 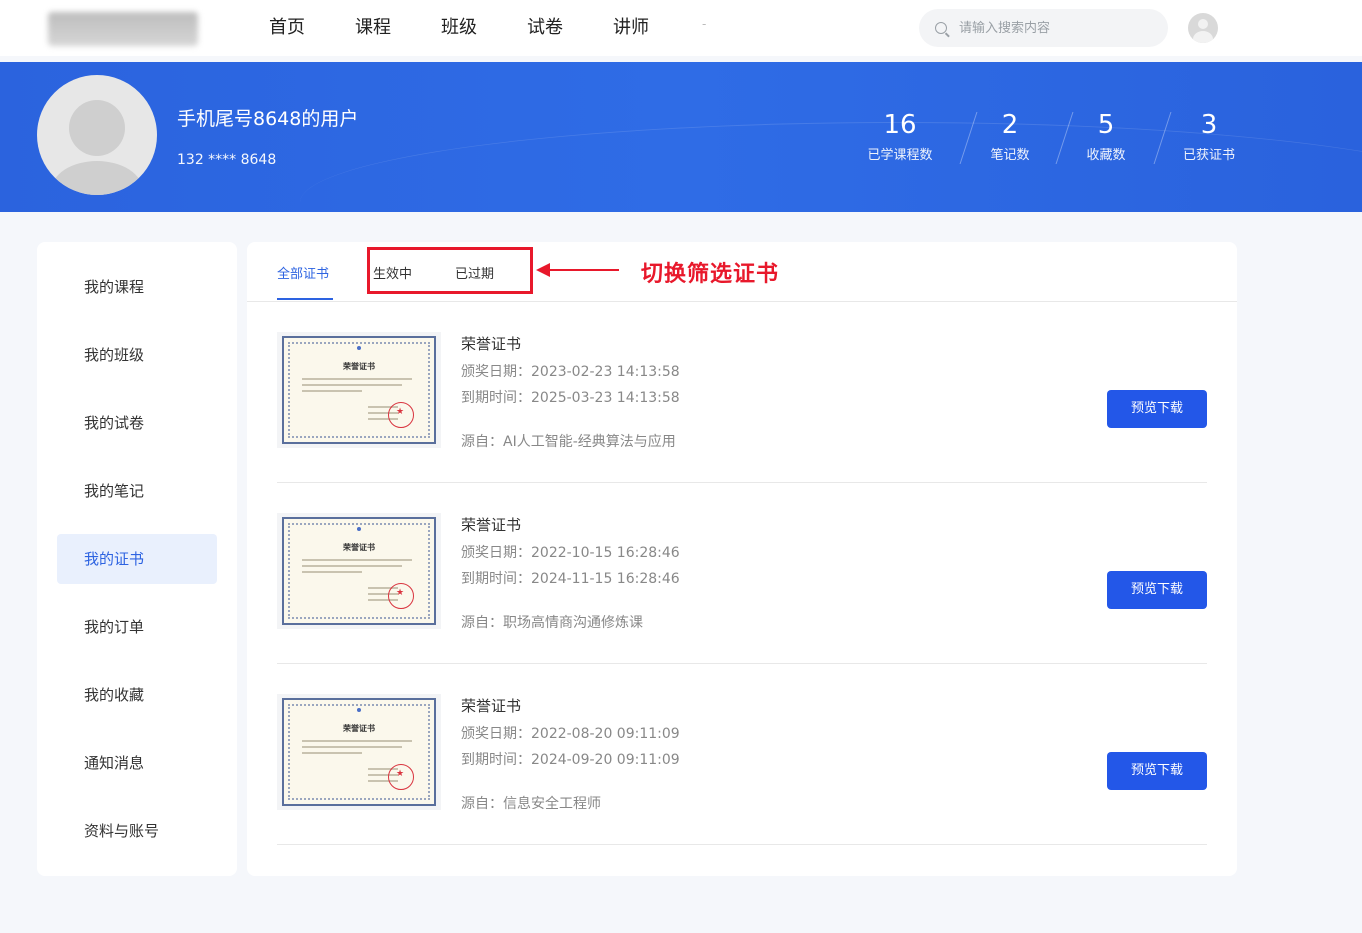 What do you see at coordinates (941, 28) in the screenshot?
I see `search-icon` at bounding box center [941, 28].